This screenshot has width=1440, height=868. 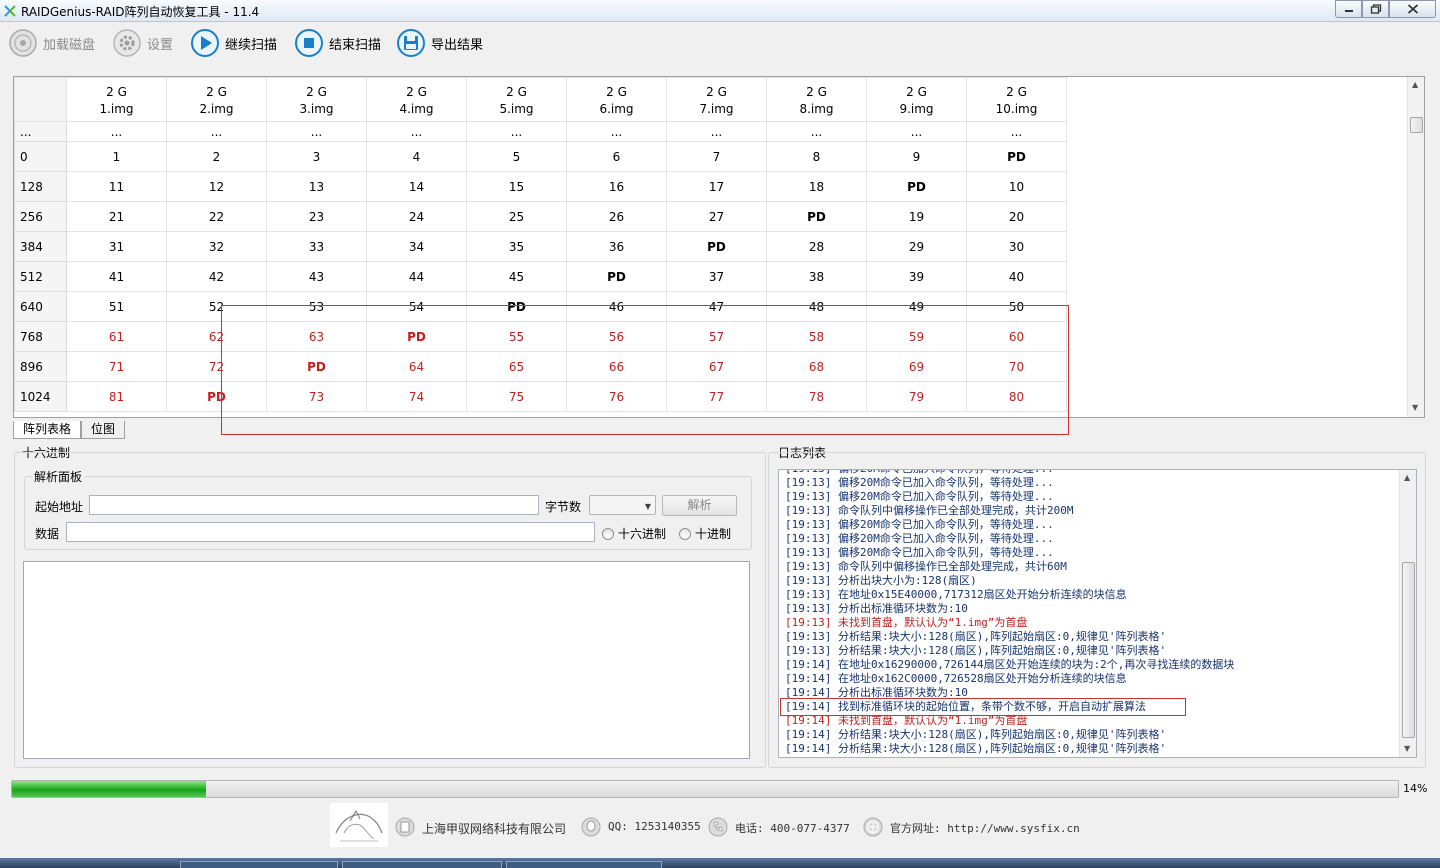 What do you see at coordinates (1412, 9) in the screenshot?
I see `close-button` at bounding box center [1412, 9].